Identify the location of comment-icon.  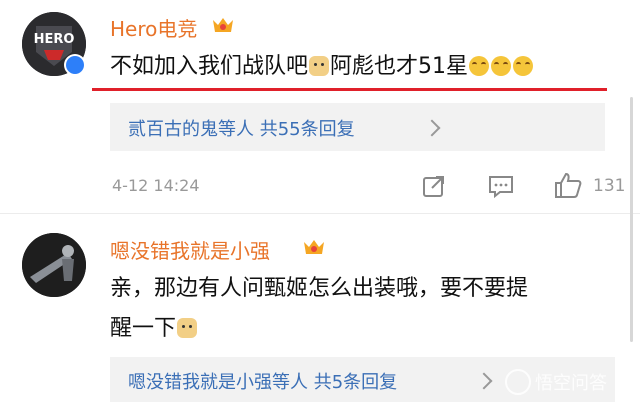
(501, 186).